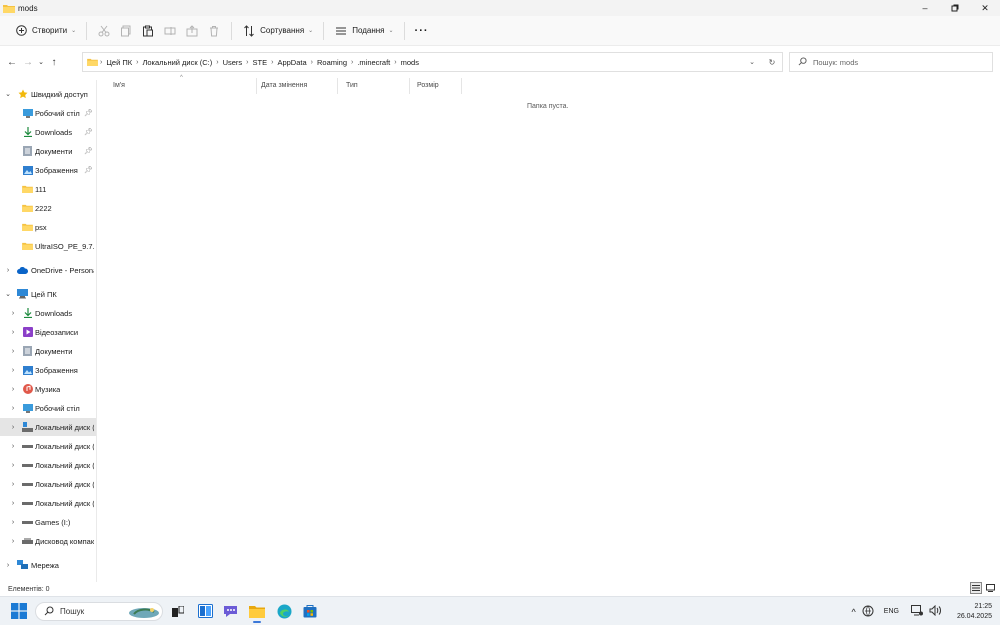 This screenshot has height=625, width=1000. Describe the element at coordinates (48, 208) in the screenshot. I see `sidebar-item-folder-2222: 2222` at that location.